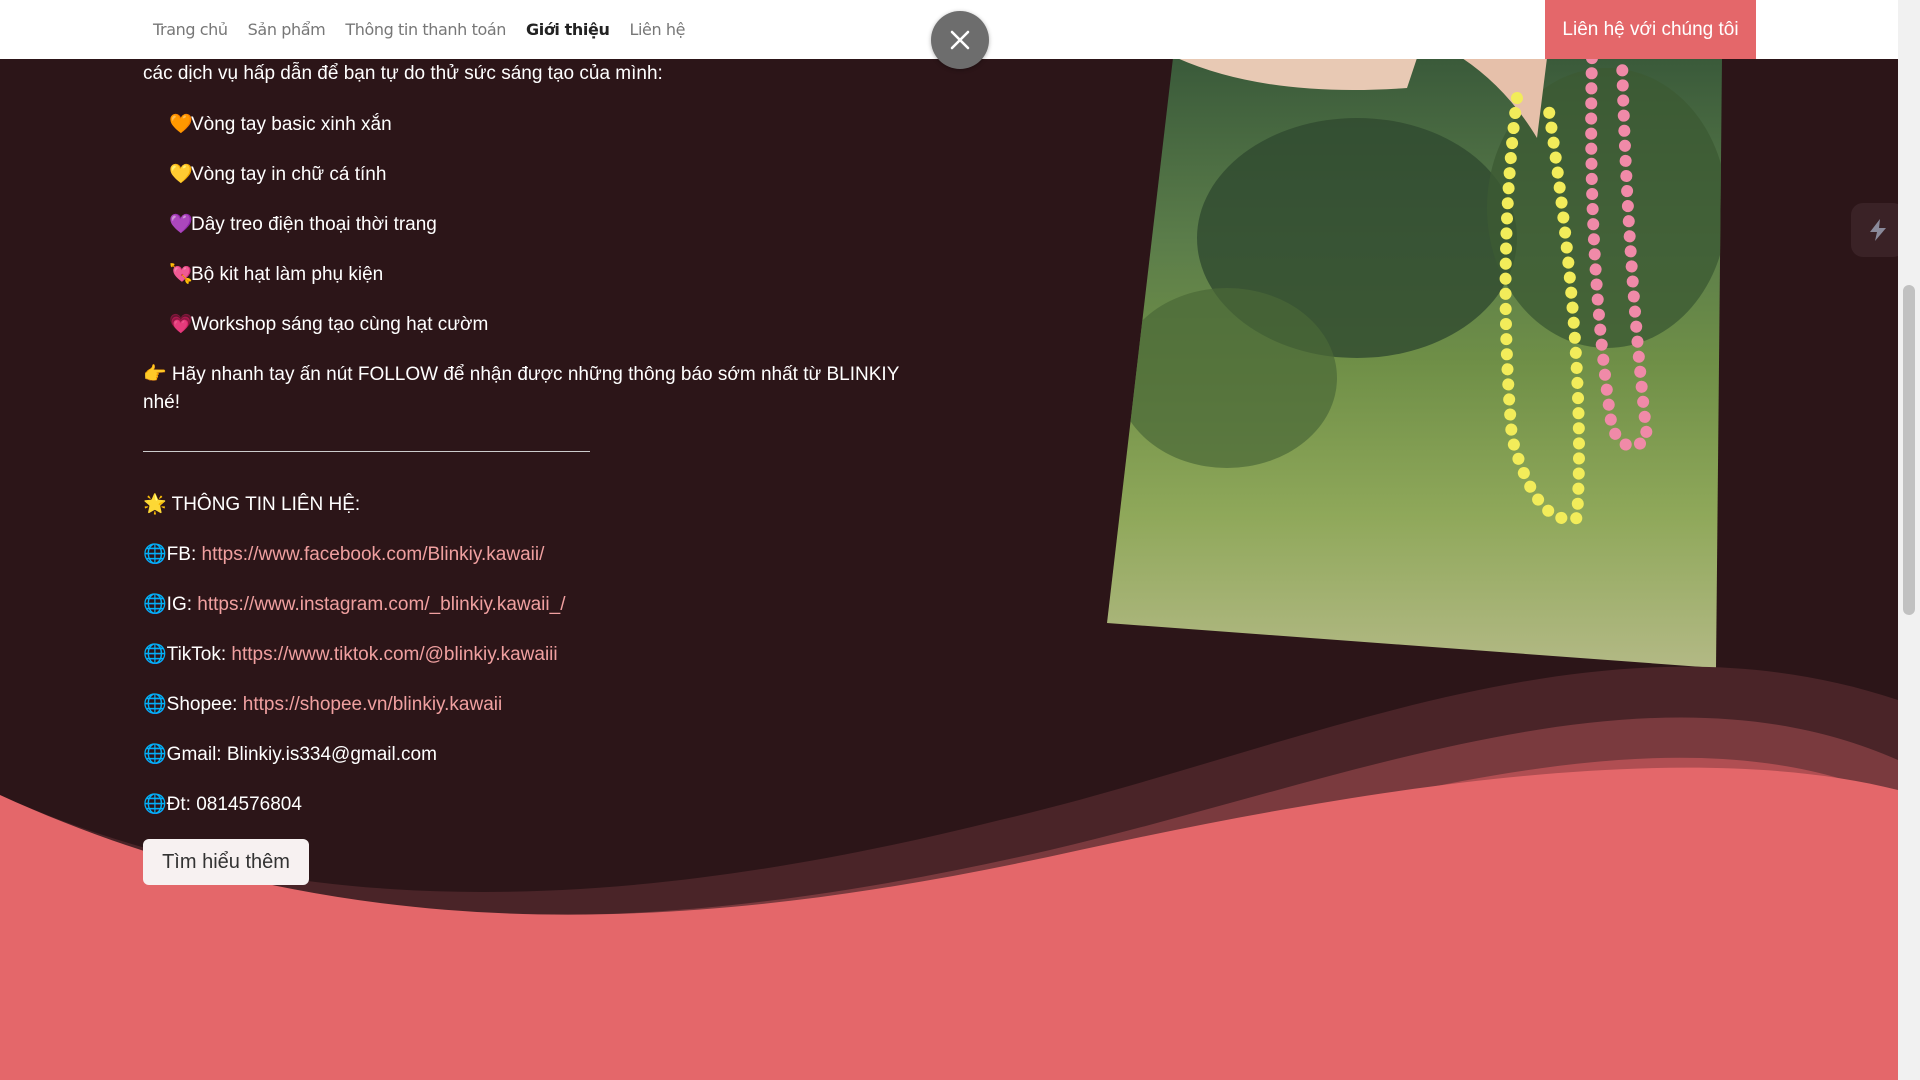 This screenshot has height=1080, width=1920. Describe the element at coordinates (276, 274) in the screenshot. I see `service-item: 💘Bộ kit hạt làm phụ kiện` at that location.